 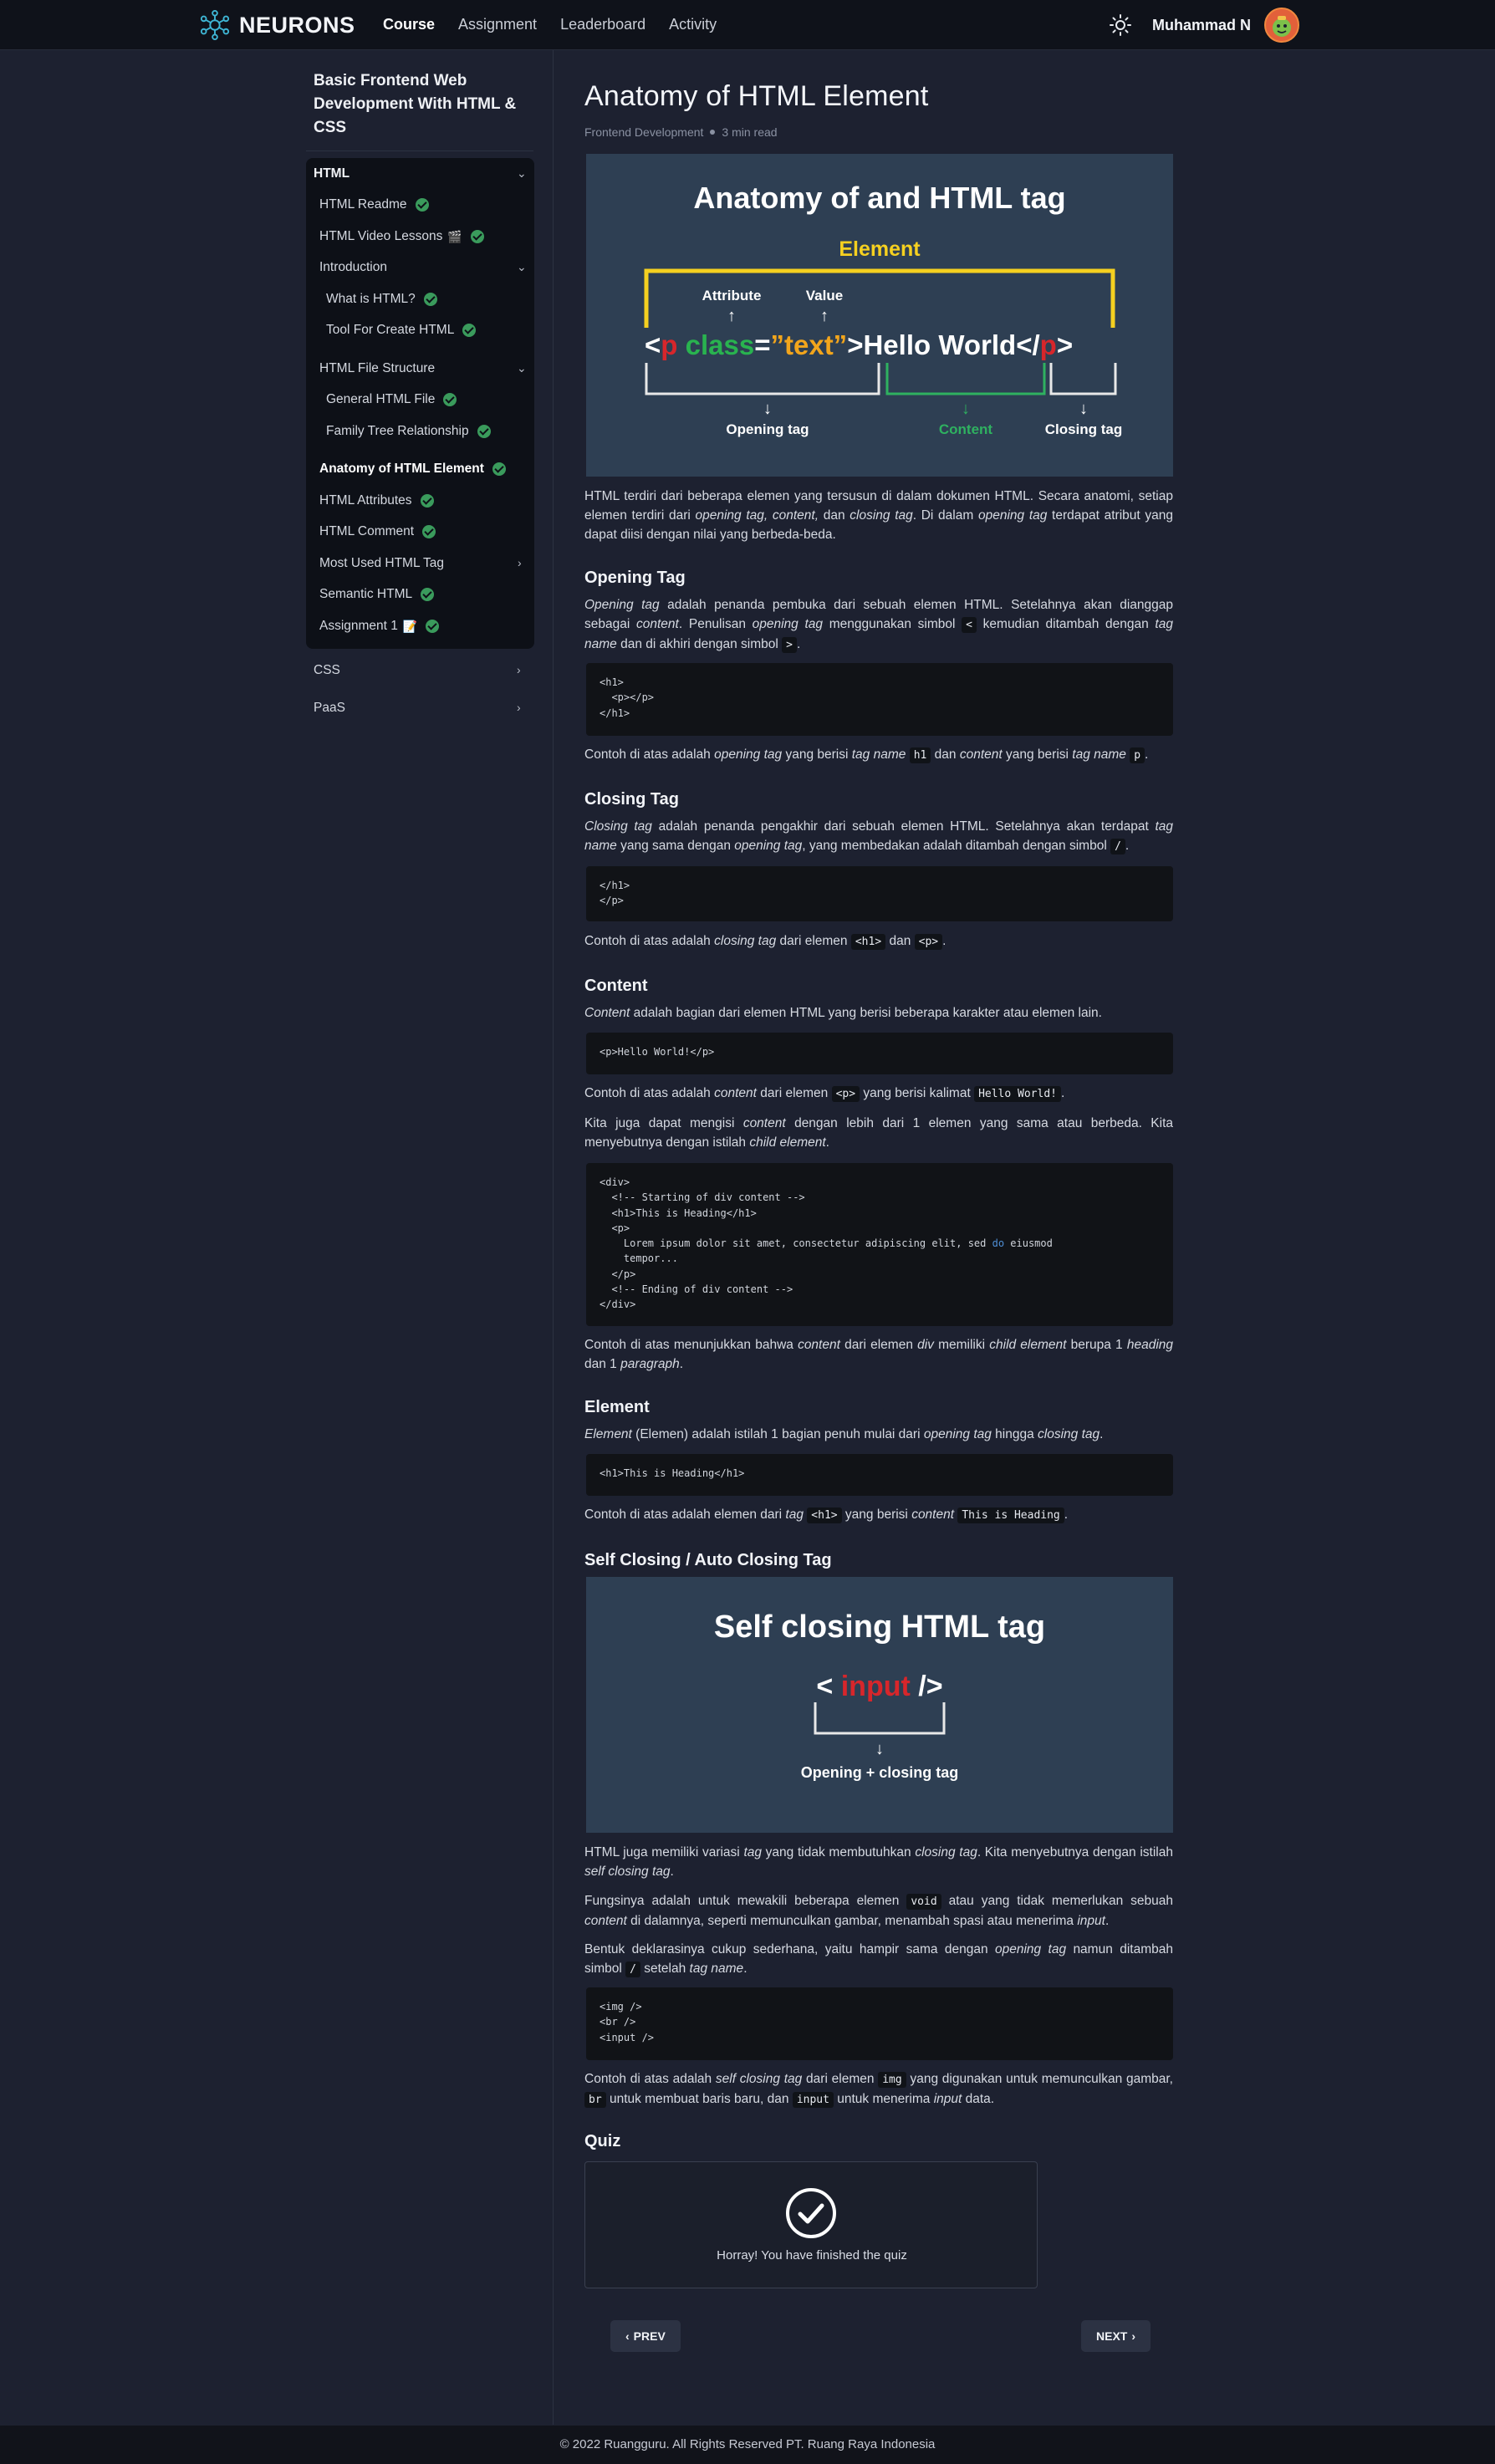 I want to click on brand: NEURONS, so click(x=277, y=25).